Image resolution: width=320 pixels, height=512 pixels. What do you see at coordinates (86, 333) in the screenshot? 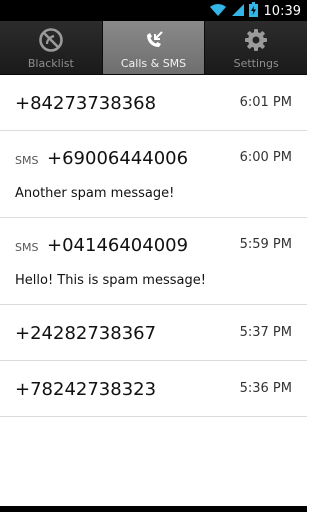
I see `phone-number: +24282738367` at bounding box center [86, 333].